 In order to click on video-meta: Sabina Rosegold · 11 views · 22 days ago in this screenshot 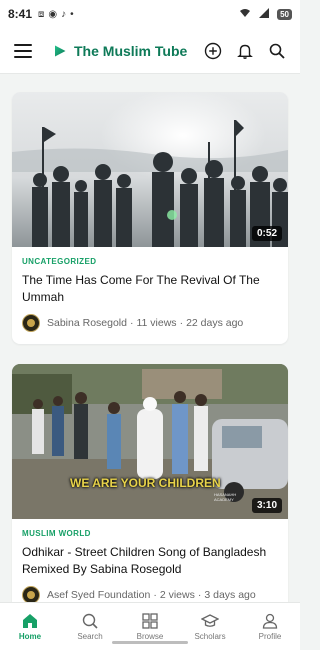, I will do `click(150, 323)`.